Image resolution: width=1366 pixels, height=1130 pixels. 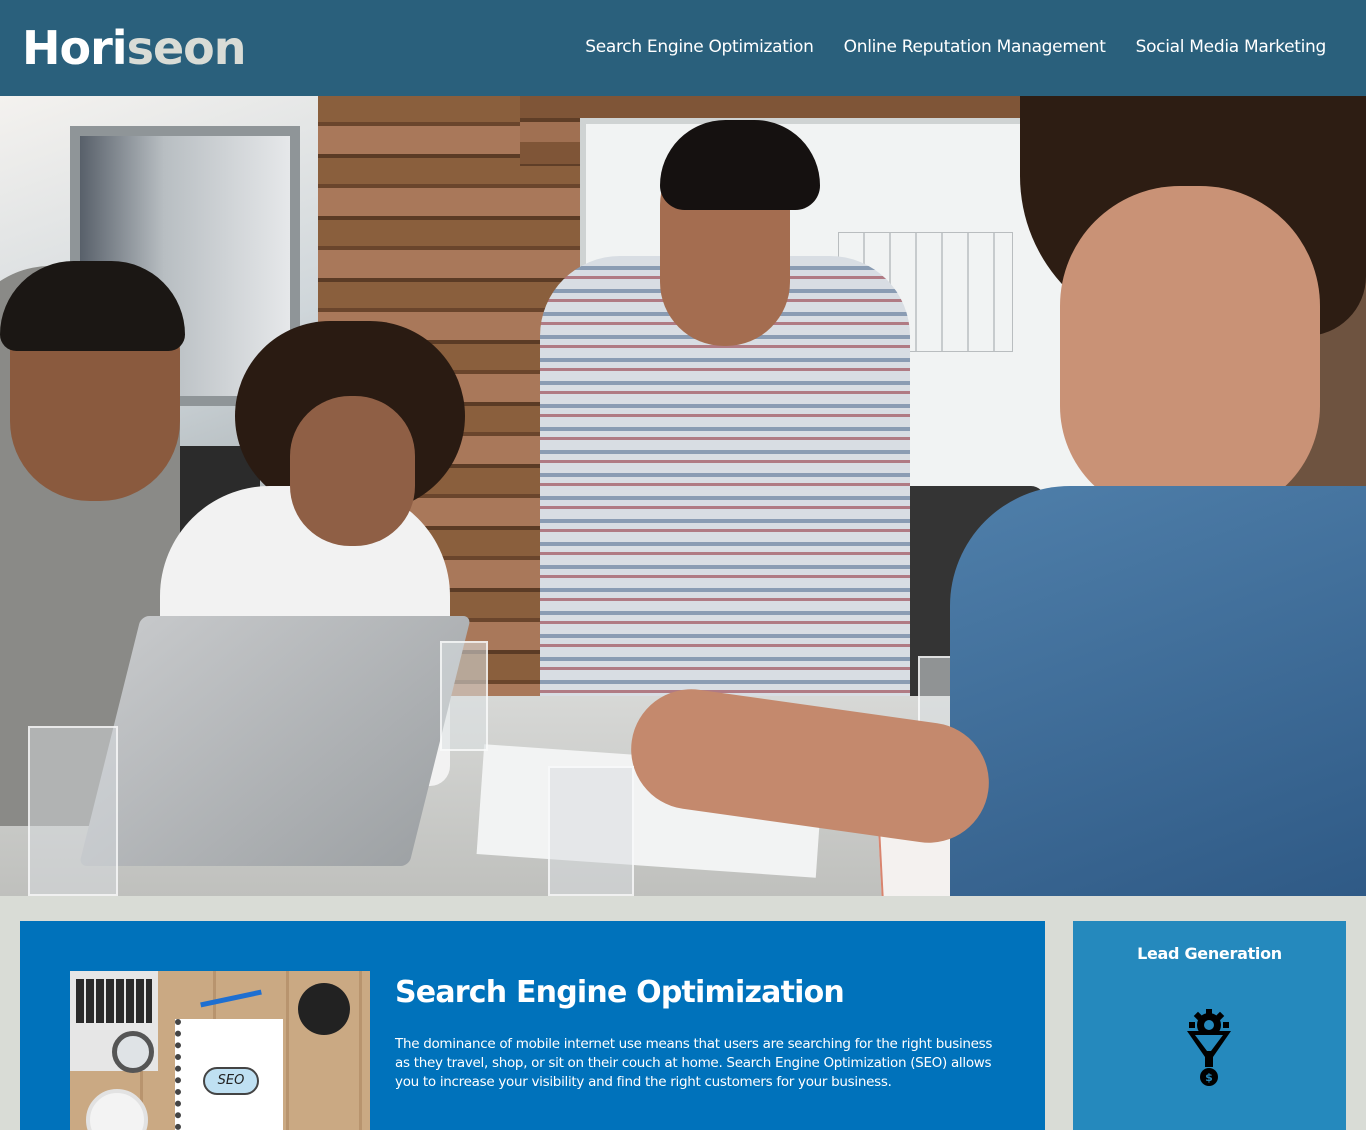 I want to click on nav-link-online-reputation: Online Reputation Management, so click(x=975, y=47).